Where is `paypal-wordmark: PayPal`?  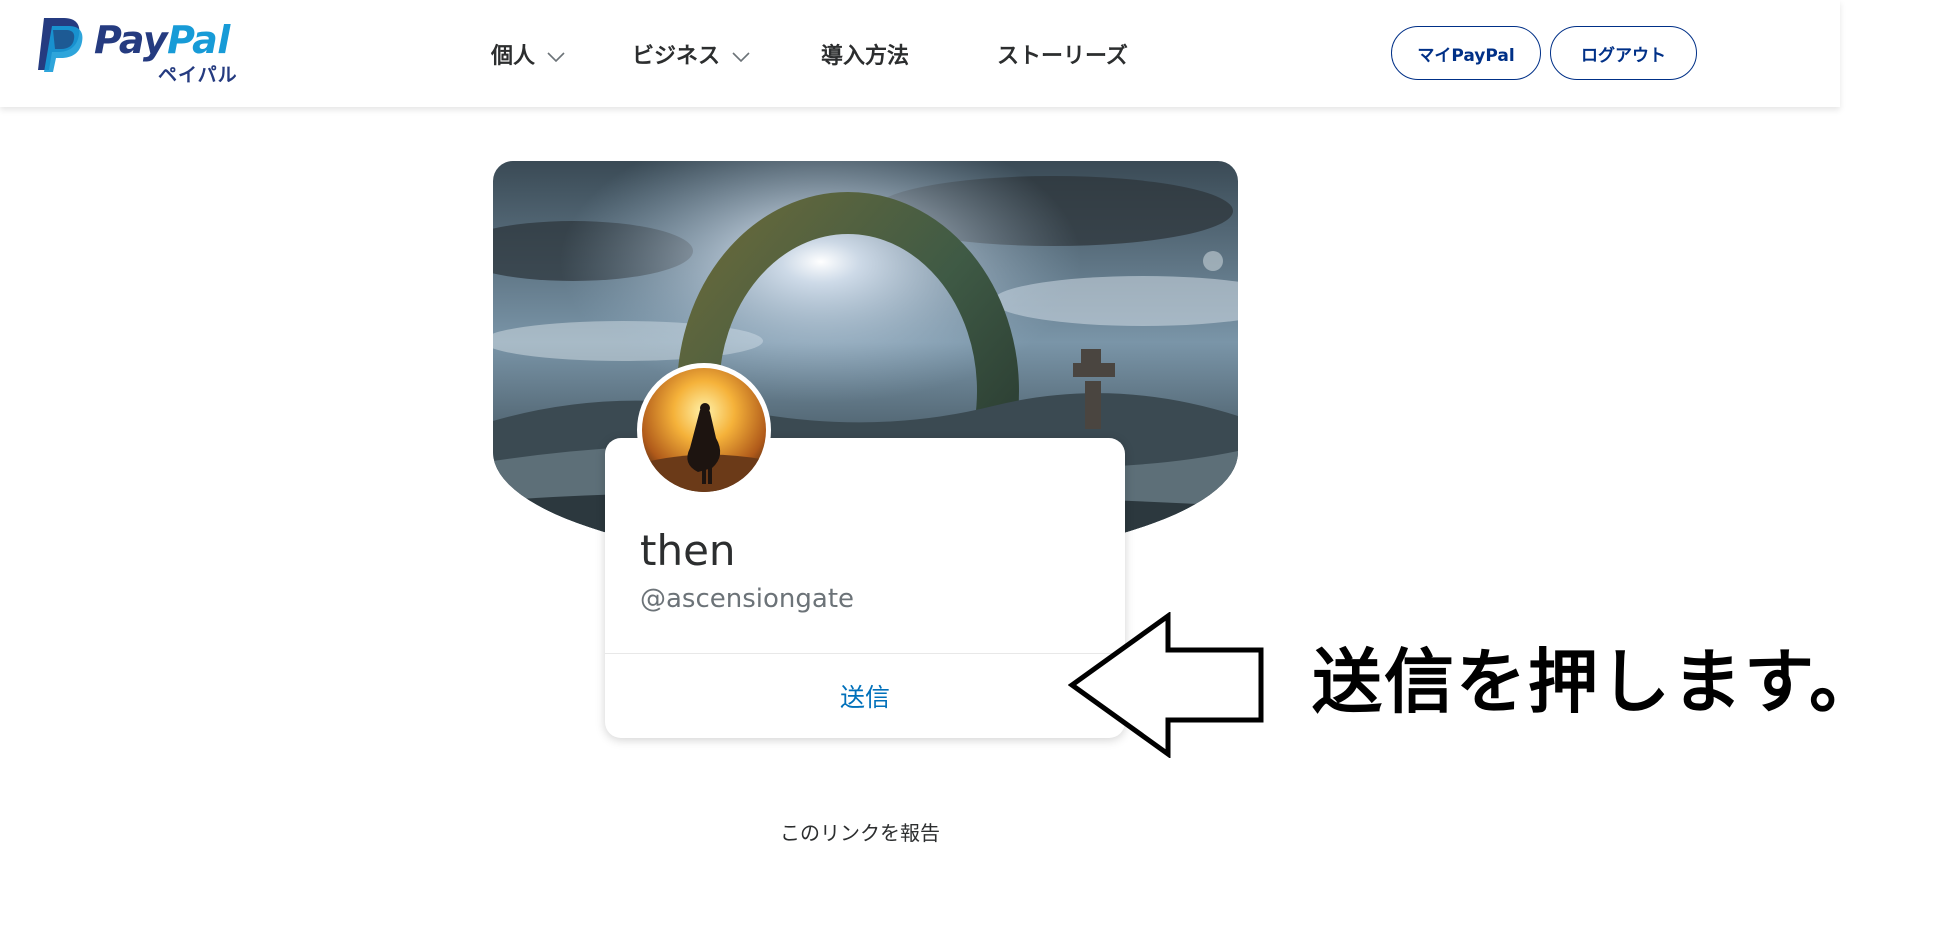
paypal-wordmark: PayPal is located at coordinates (162, 40).